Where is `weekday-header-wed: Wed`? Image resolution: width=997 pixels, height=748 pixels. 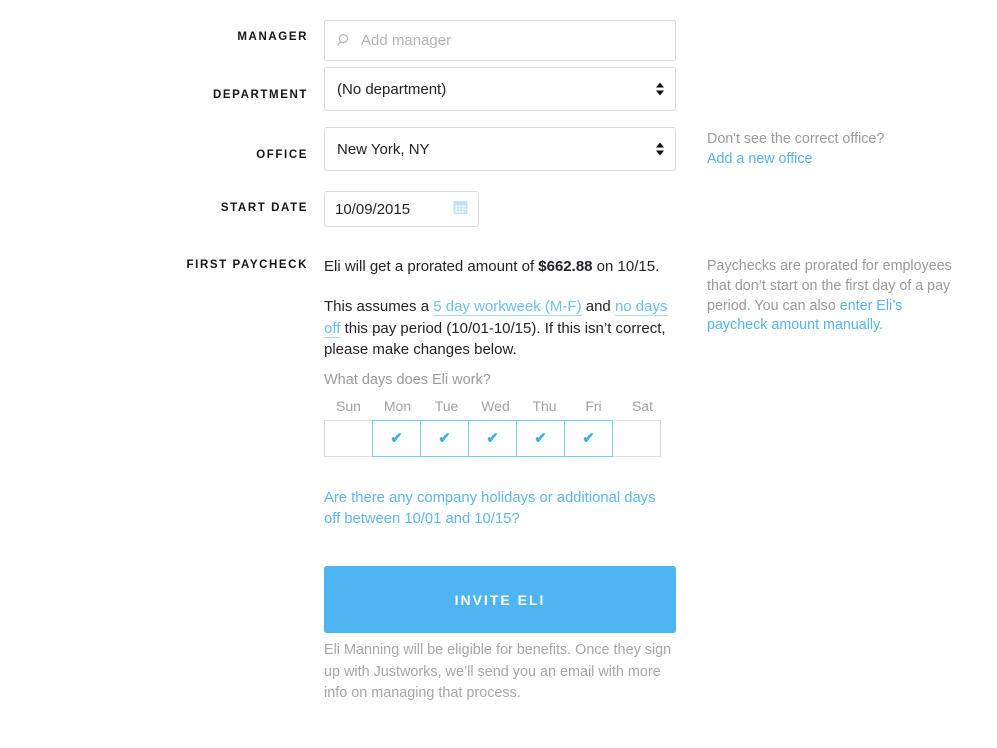
weekday-header-wed: Wed is located at coordinates (495, 406).